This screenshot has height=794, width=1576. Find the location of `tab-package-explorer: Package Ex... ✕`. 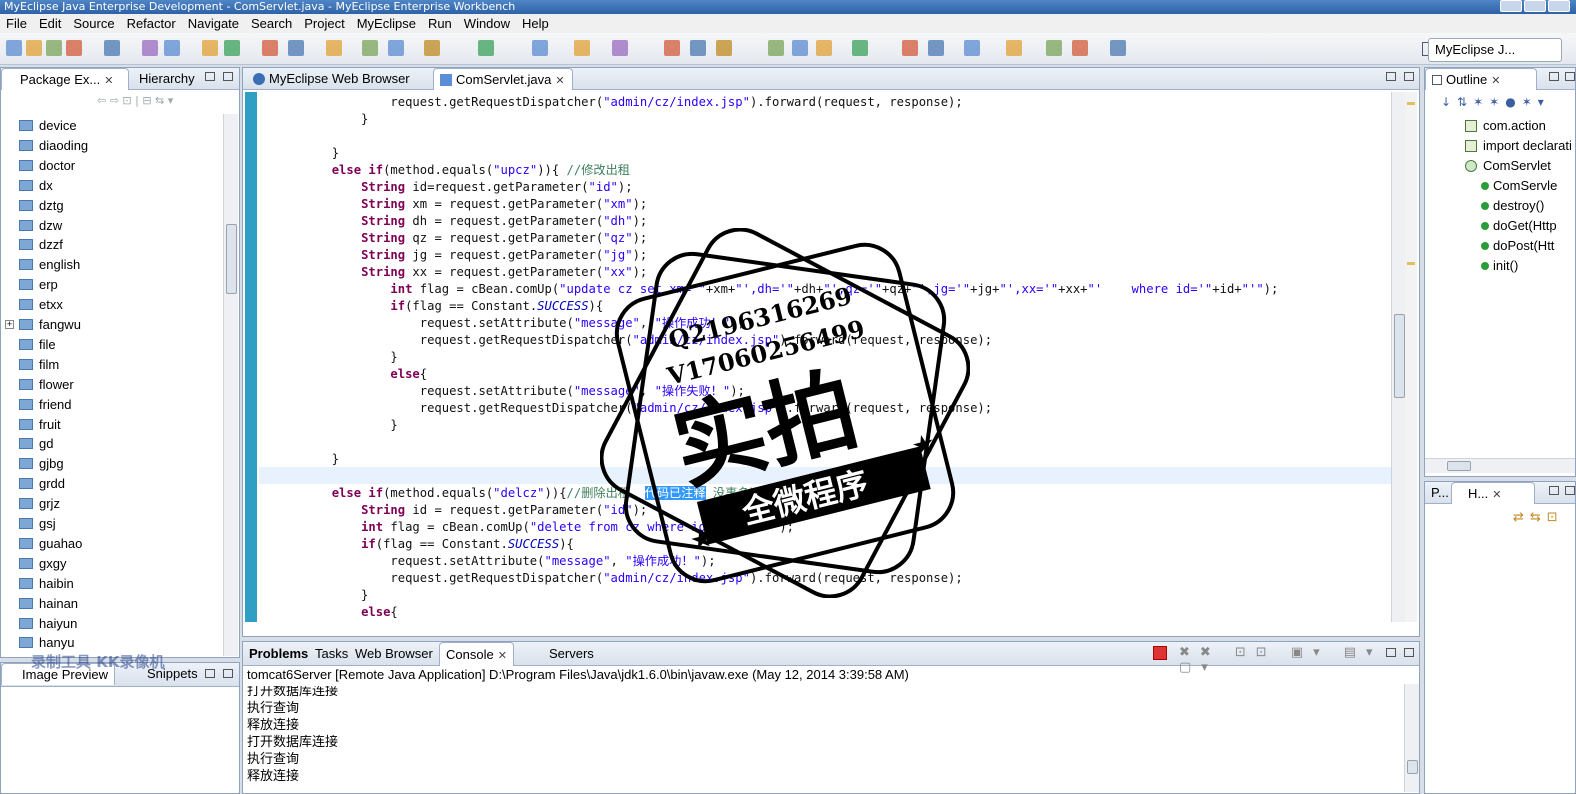

tab-package-explorer: Package Ex... ✕ is located at coordinates (65, 79).